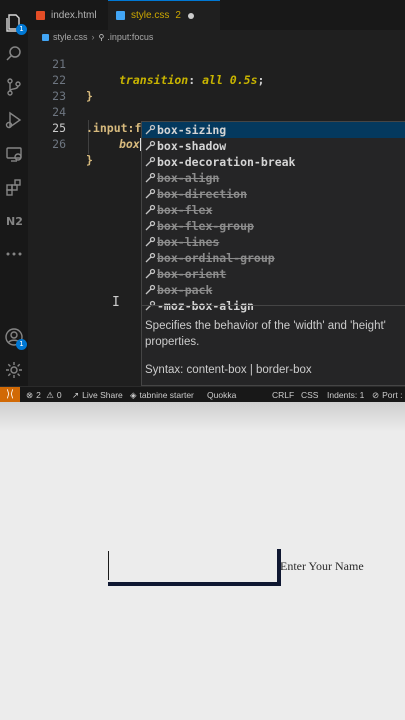  Describe the element at coordinates (273, 210) in the screenshot. I see `suggestion-item: box-flex` at that location.